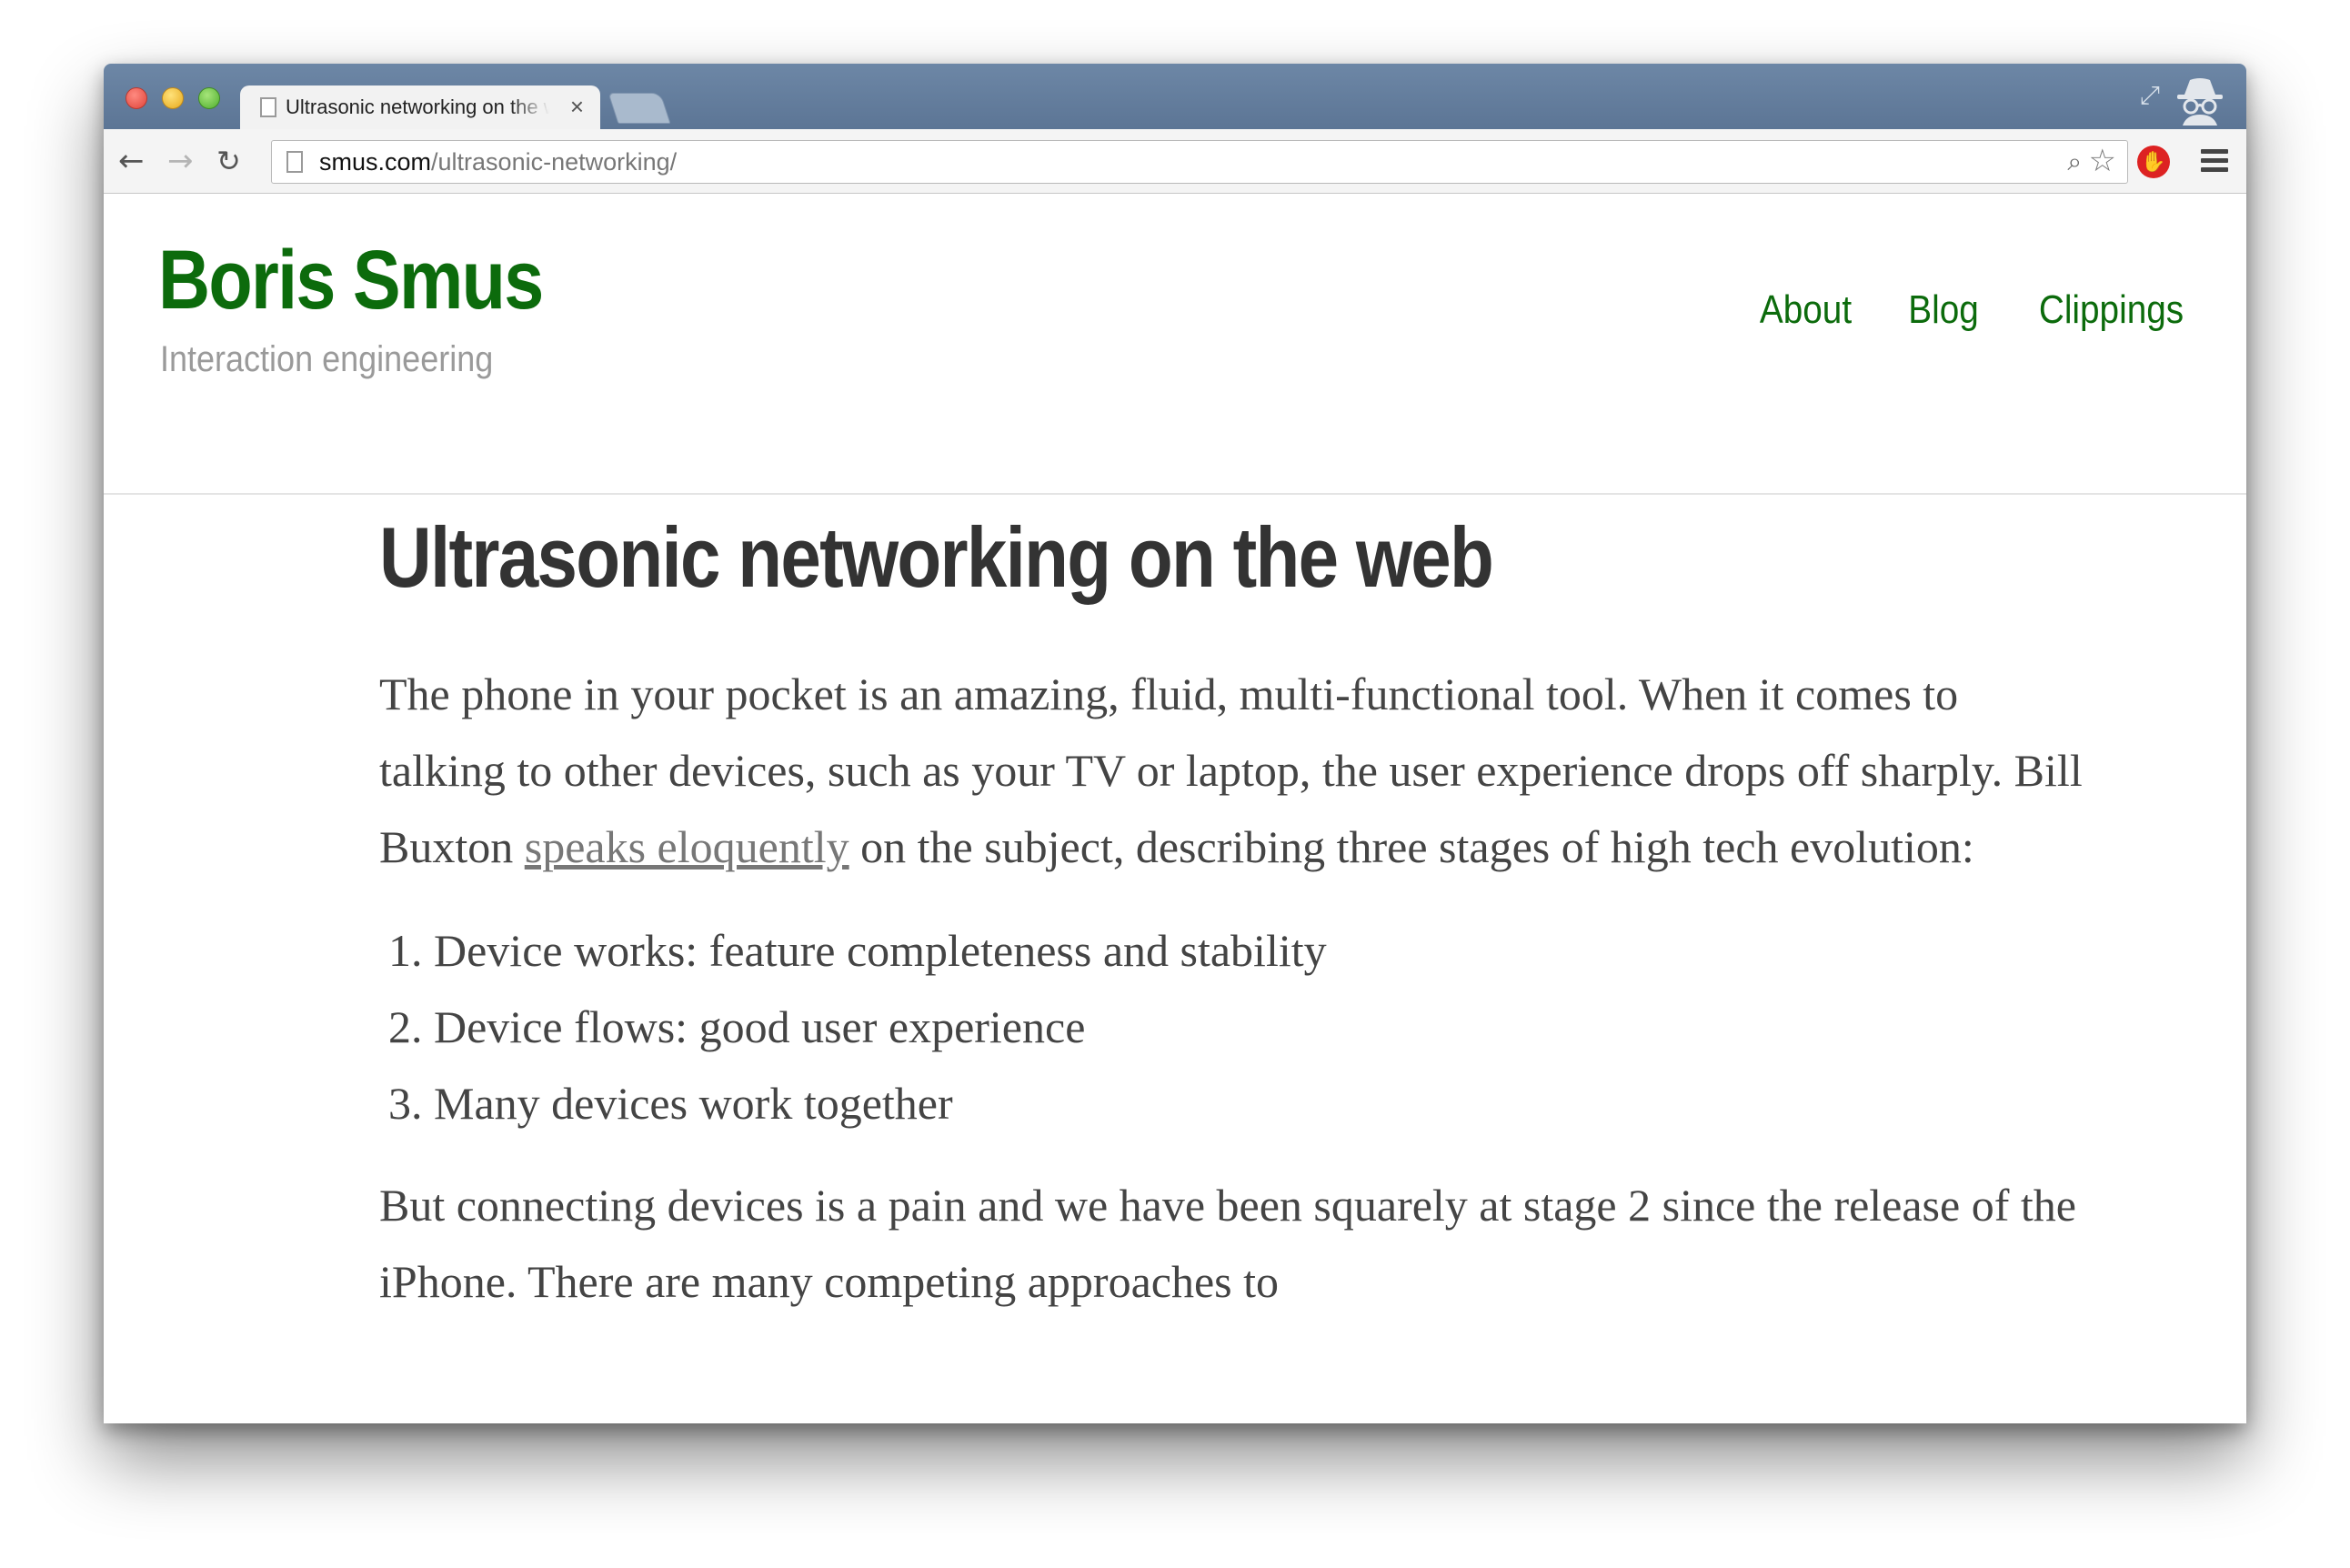 Image resolution: width=2350 pixels, height=1568 pixels. I want to click on tab-active: Ultrasonic networking on the web ×, so click(420, 107).